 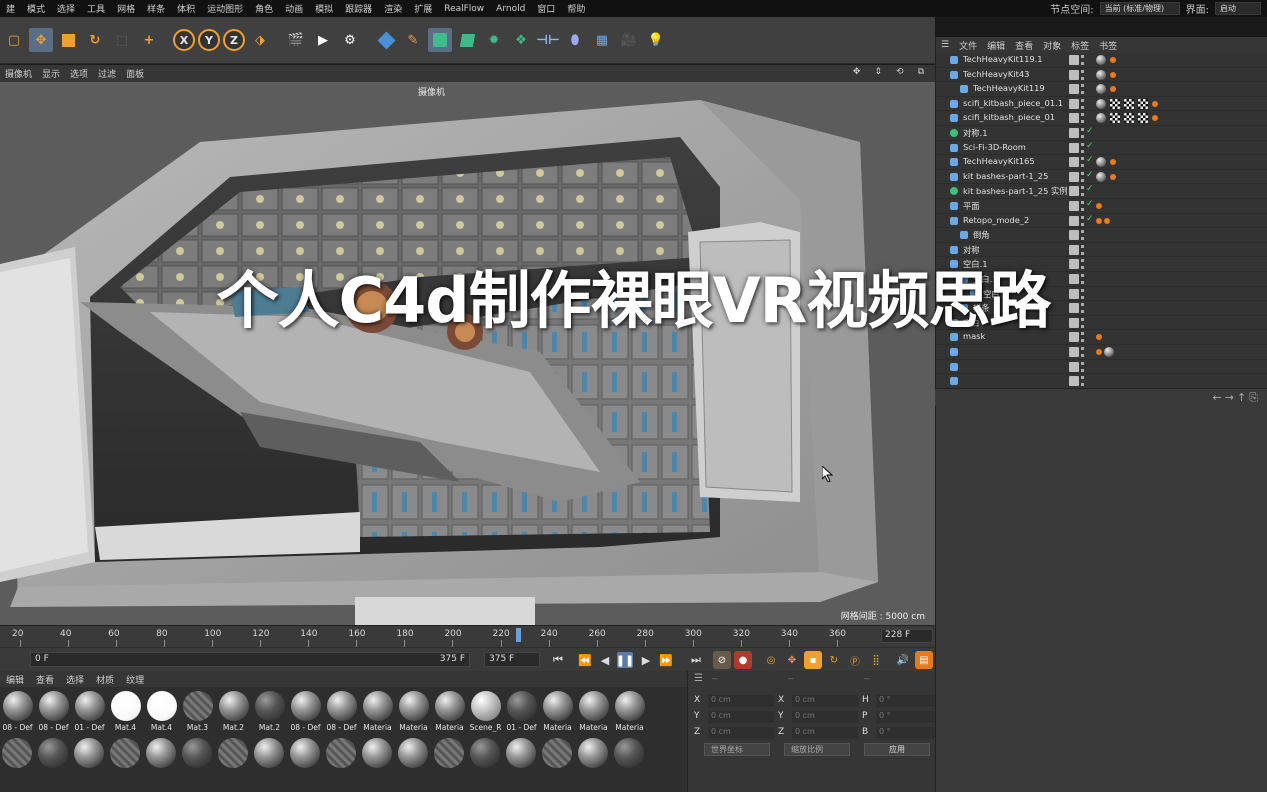 I want to click on floor-icon: ▦, so click(x=602, y=40).